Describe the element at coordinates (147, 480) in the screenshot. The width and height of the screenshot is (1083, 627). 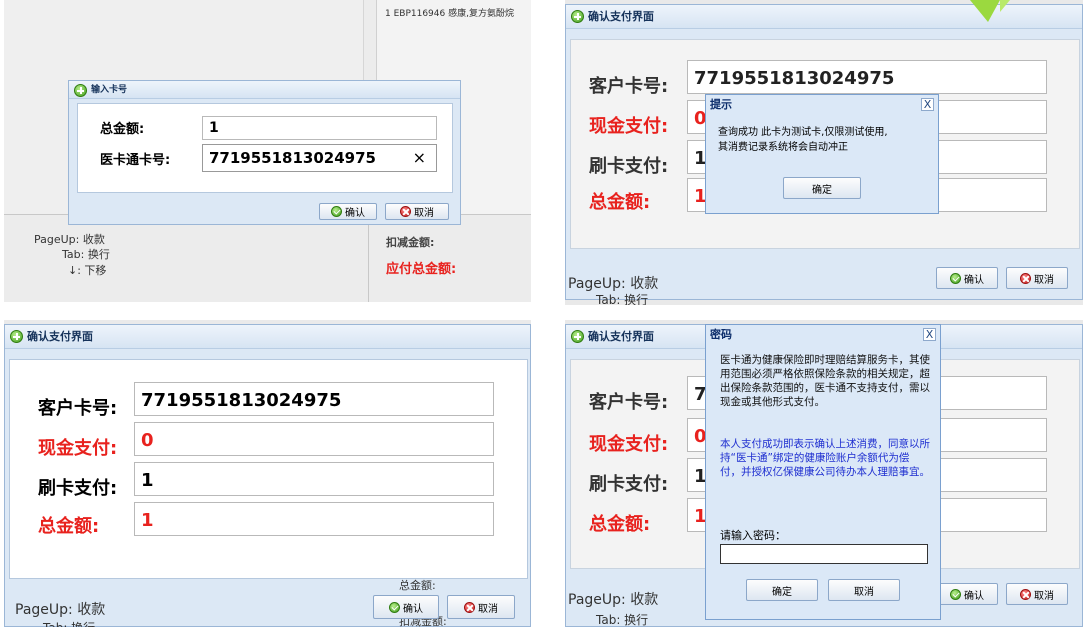
I see `swipe-value: 1` at that location.